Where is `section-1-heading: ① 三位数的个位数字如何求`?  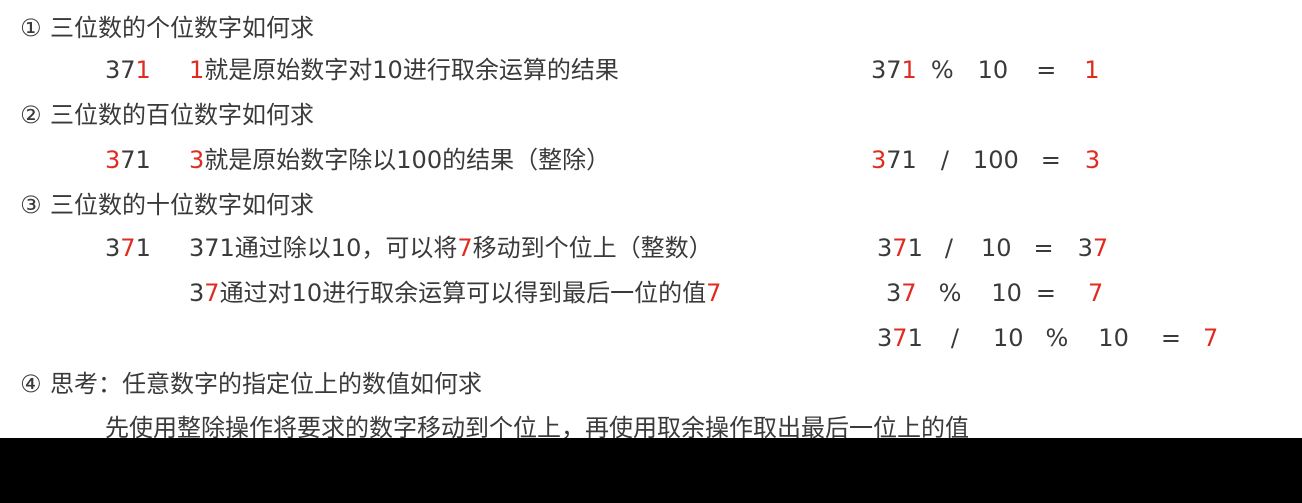
section-1-heading: ① 三位数的个位数字如何求 is located at coordinates (167, 28).